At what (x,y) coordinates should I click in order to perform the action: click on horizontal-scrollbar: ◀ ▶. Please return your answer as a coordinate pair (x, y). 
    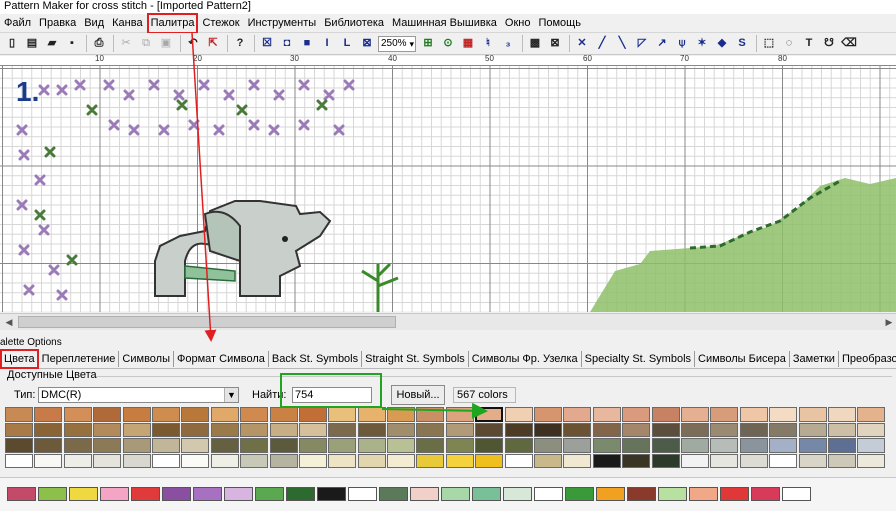
    Looking at the image, I should click on (448, 321).